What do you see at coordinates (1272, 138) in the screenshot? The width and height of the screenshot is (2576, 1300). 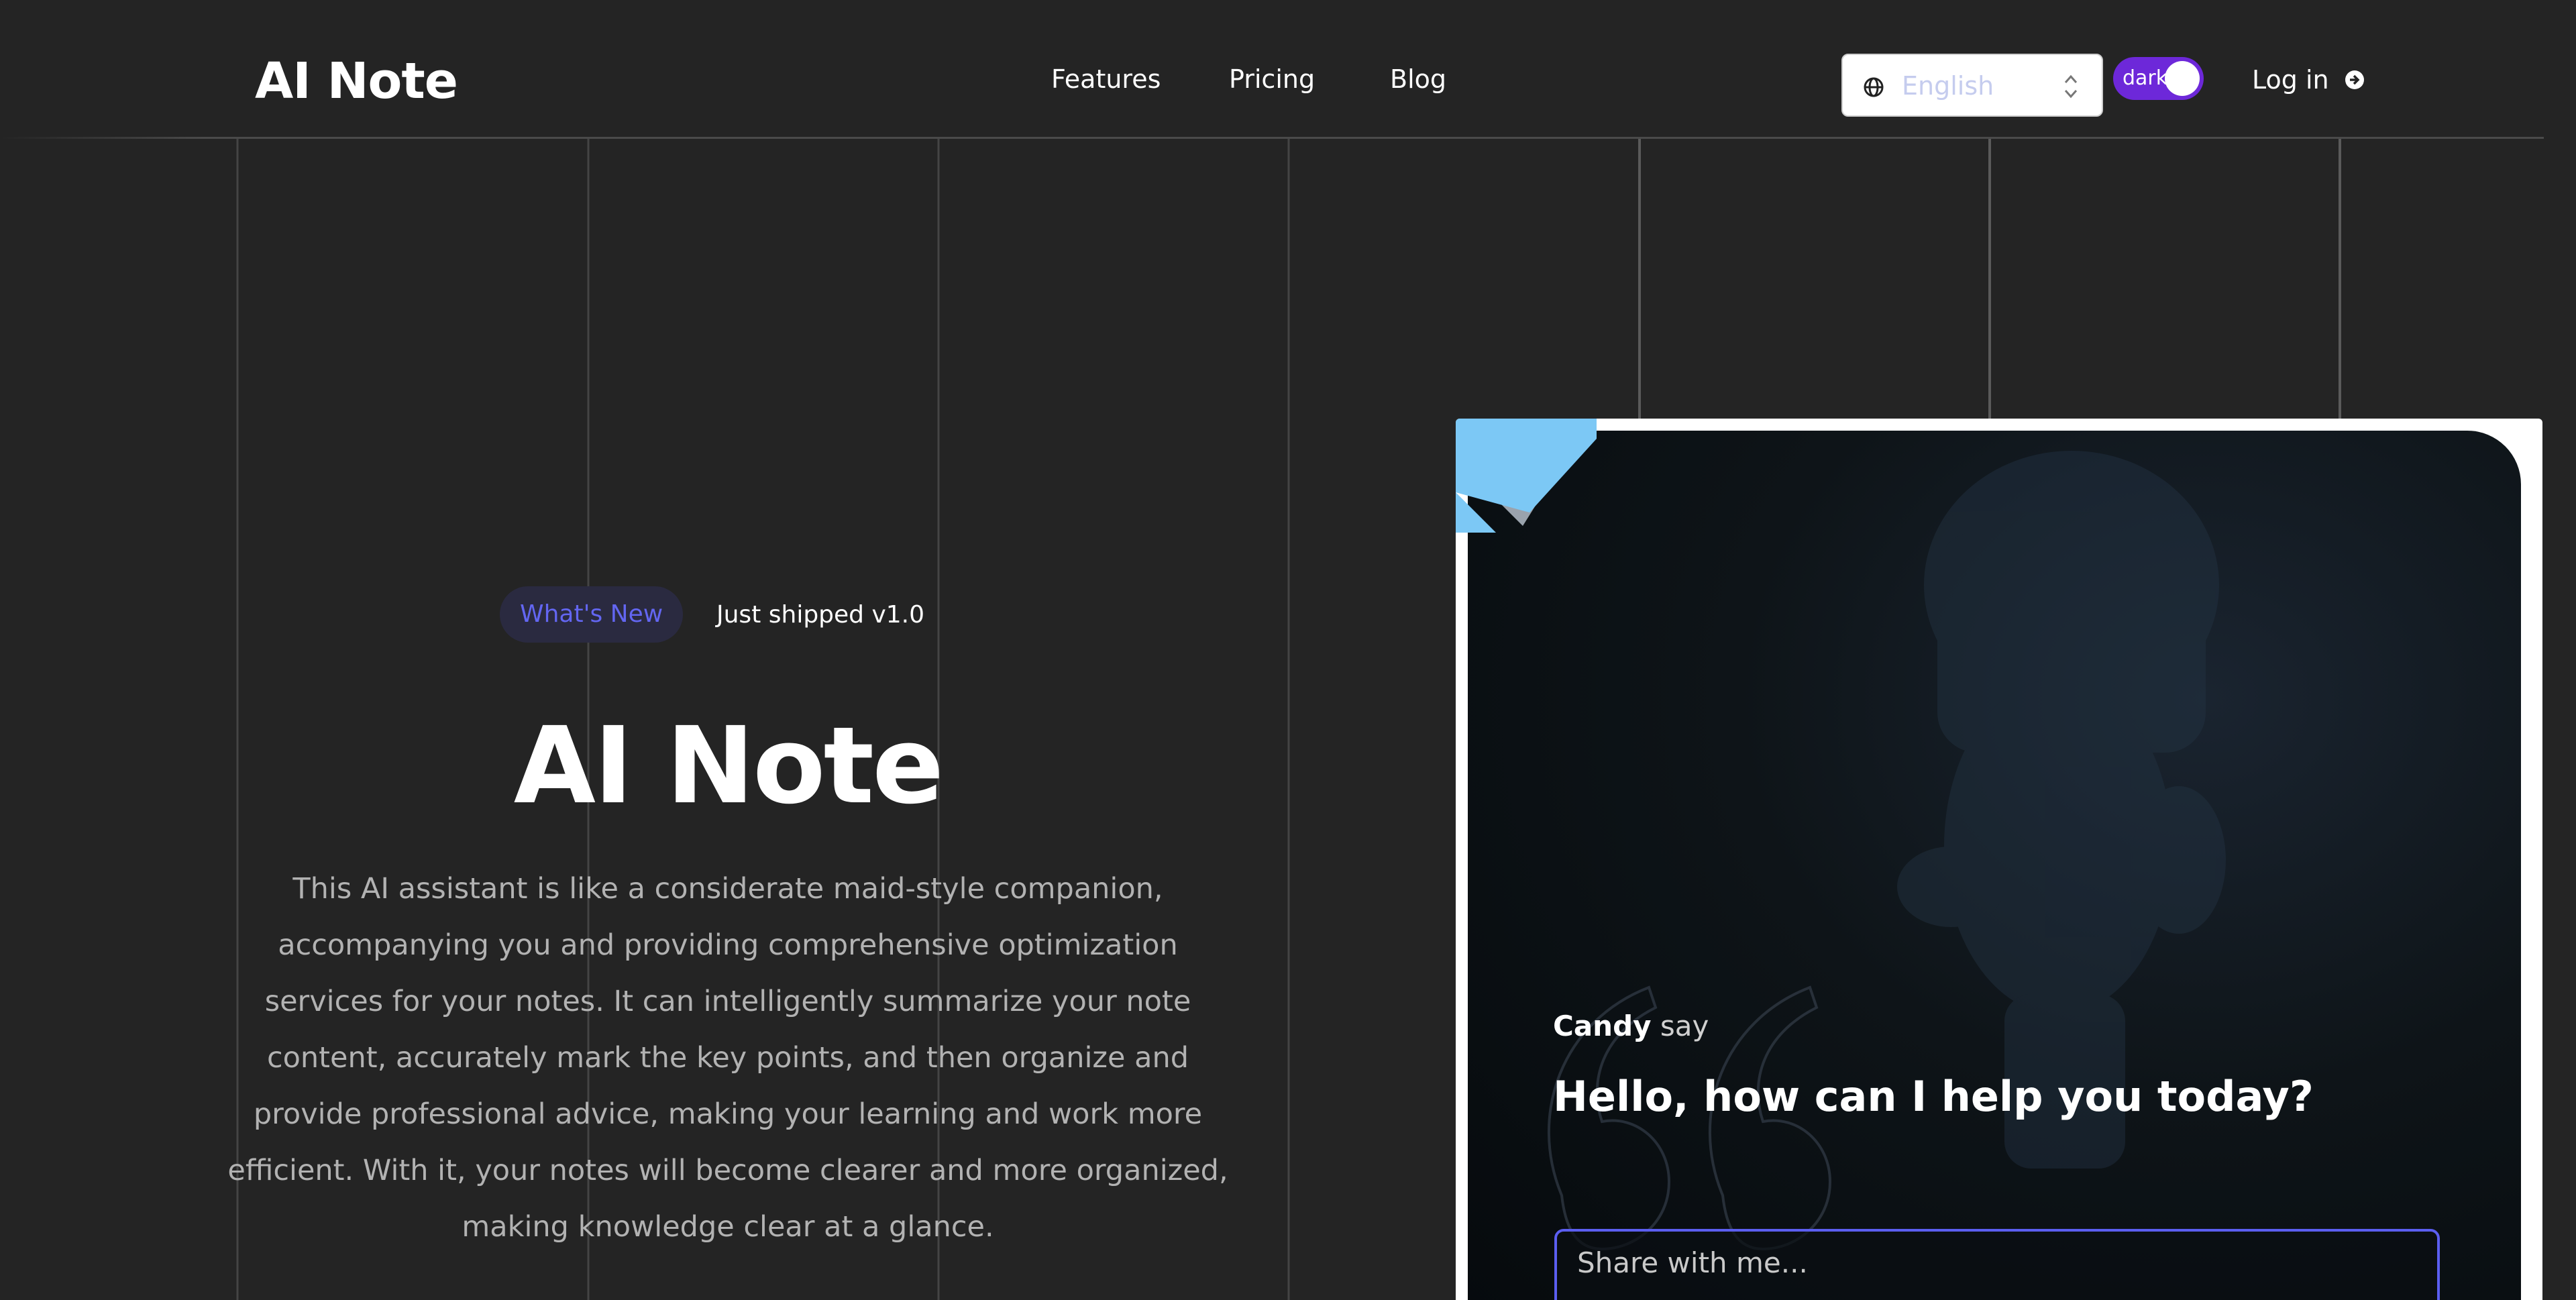 I see `header-divider` at bounding box center [1272, 138].